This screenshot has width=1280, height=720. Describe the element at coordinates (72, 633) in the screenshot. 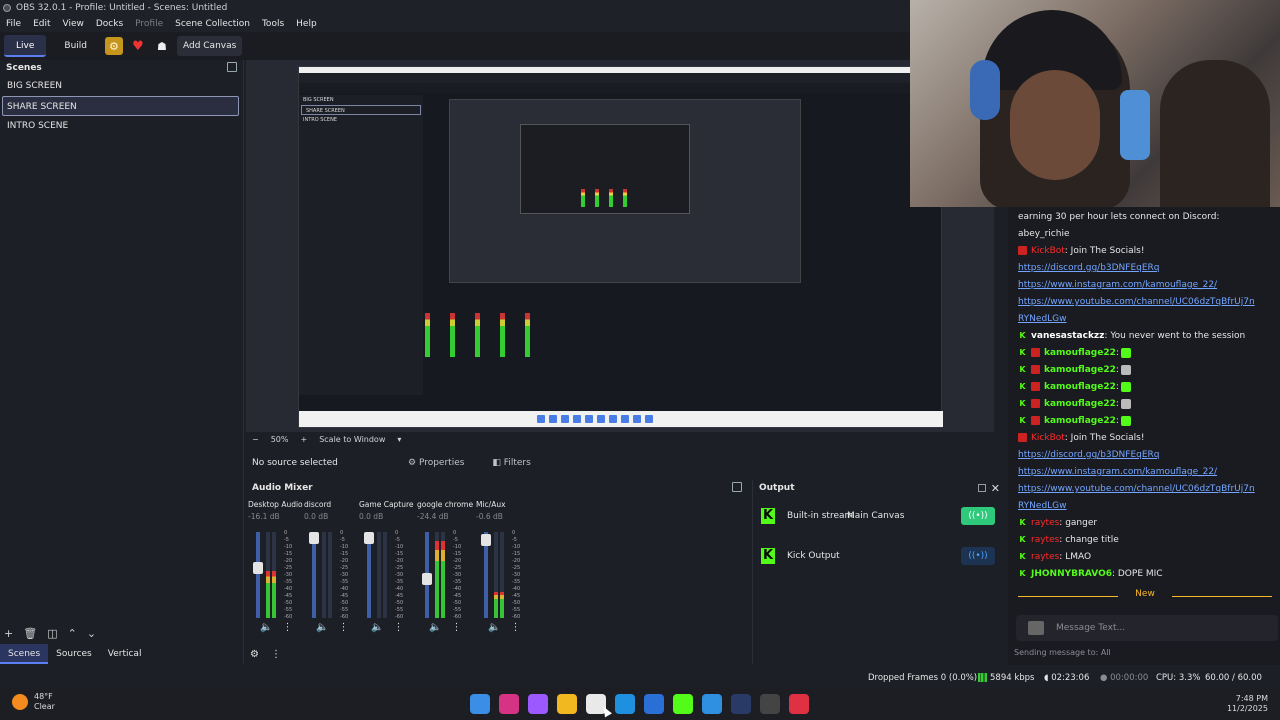

I see `move-up-icon: ⌃` at that location.